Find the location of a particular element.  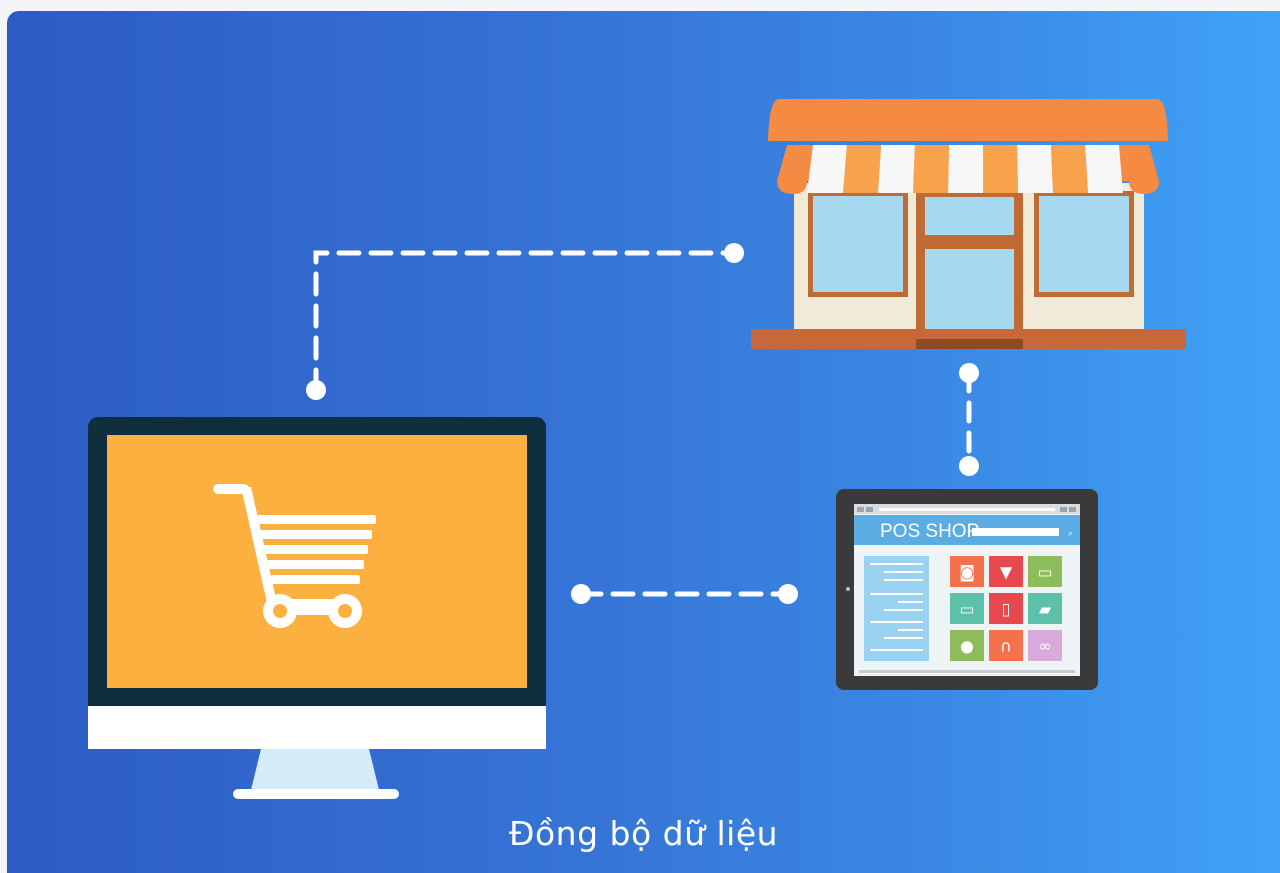

product-tile-camera: ◙ is located at coordinates (967, 571).